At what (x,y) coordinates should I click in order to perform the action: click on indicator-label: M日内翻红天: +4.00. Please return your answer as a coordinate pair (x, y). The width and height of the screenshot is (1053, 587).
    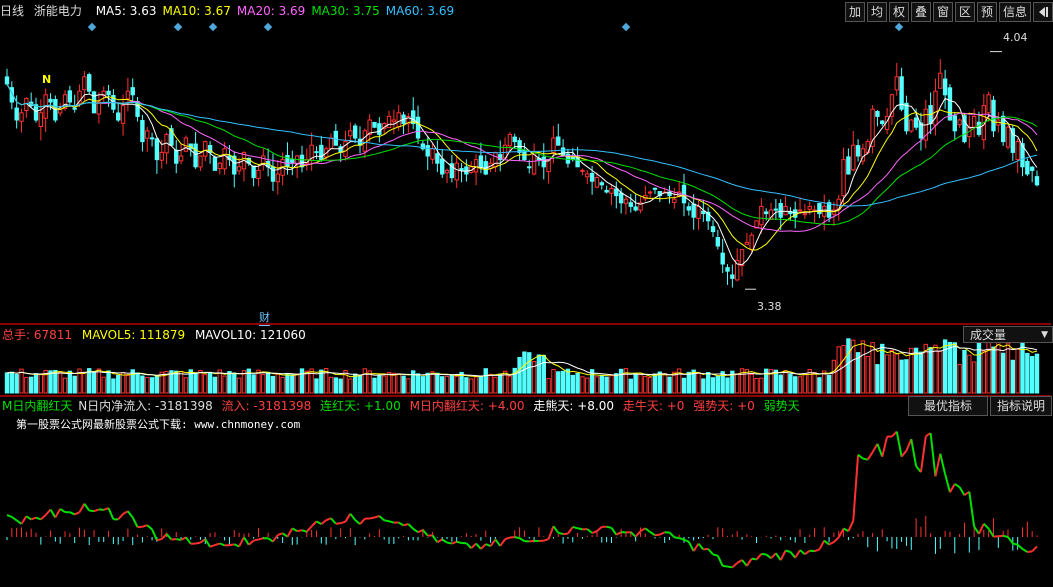
    Looking at the image, I should click on (467, 406).